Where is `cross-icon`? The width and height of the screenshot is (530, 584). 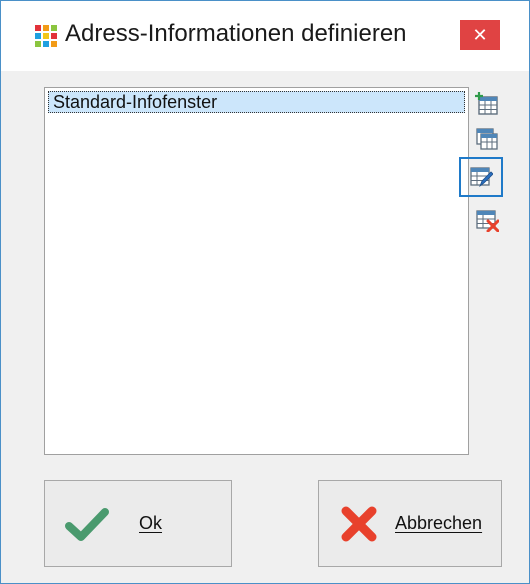
cross-icon is located at coordinates (359, 523).